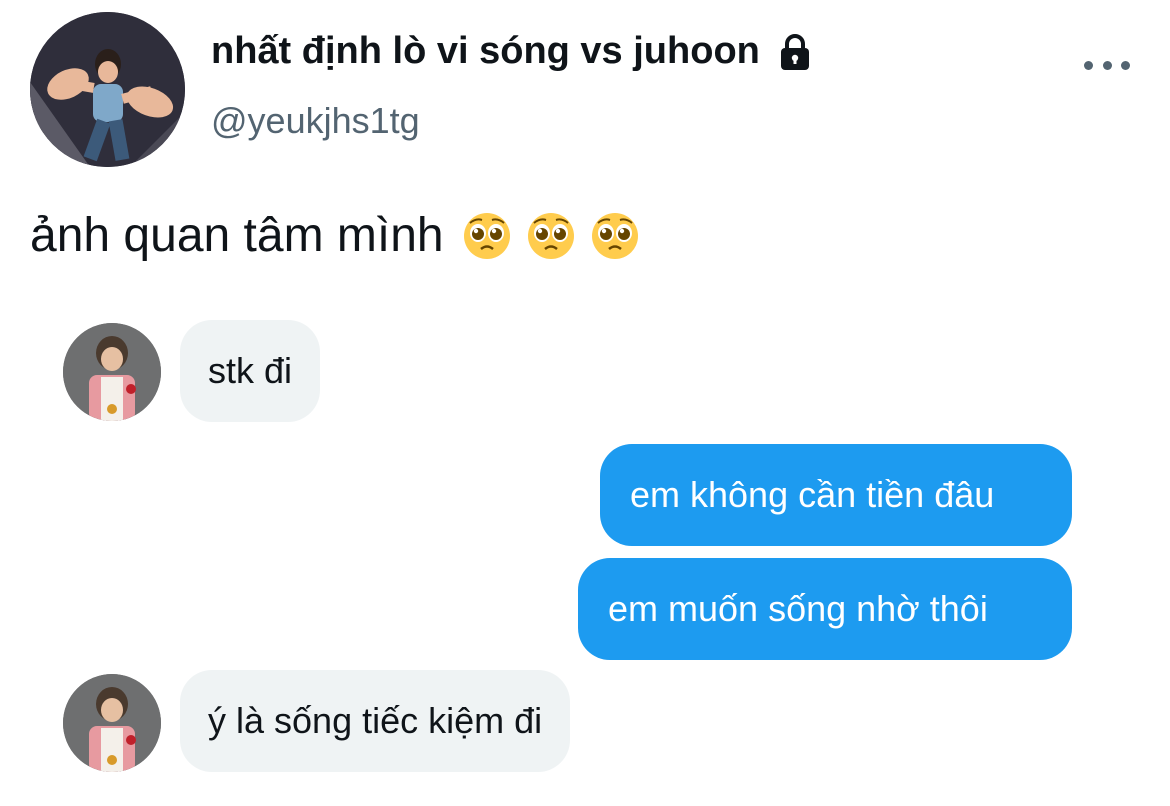  I want to click on message-bubble-outgoing: em muốn sống nhờ thôi, so click(825, 609).